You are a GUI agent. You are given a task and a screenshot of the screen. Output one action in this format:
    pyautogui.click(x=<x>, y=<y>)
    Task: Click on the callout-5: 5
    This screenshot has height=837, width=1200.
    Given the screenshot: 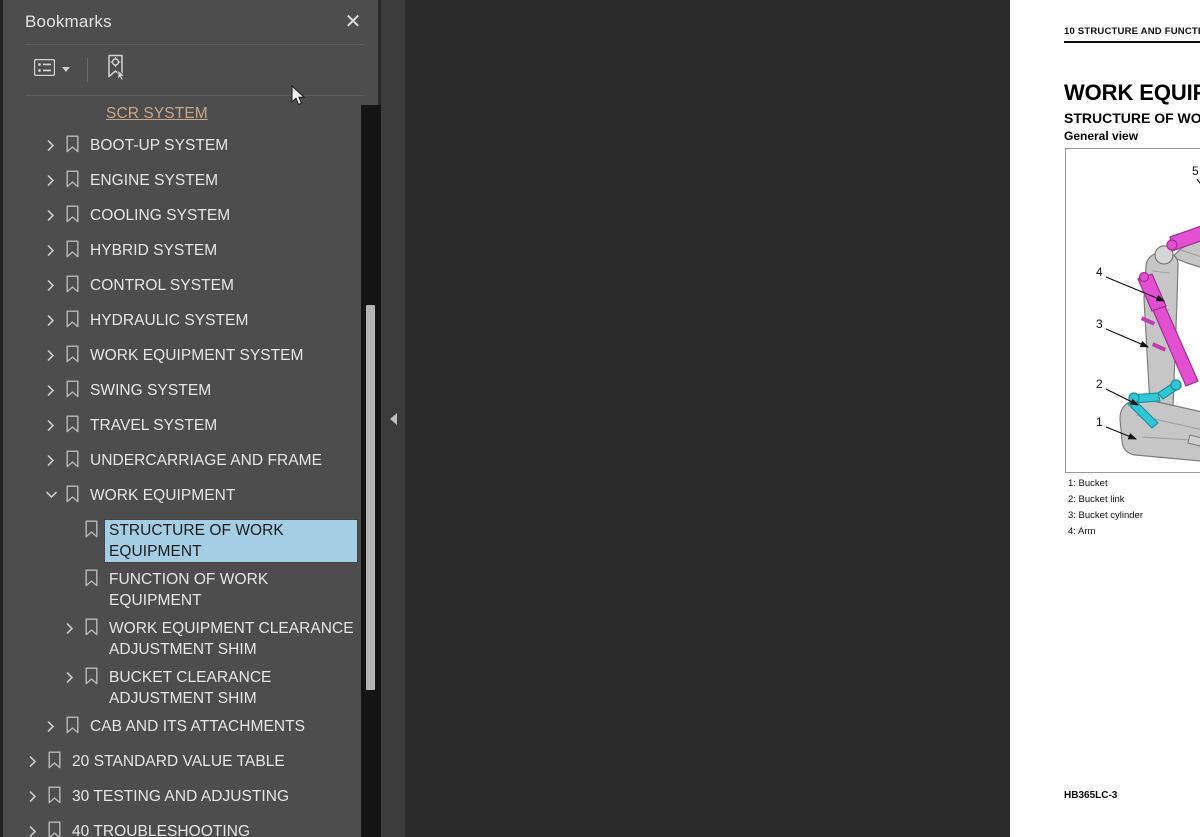 What is the action you would take?
    pyautogui.click(x=1195, y=171)
    